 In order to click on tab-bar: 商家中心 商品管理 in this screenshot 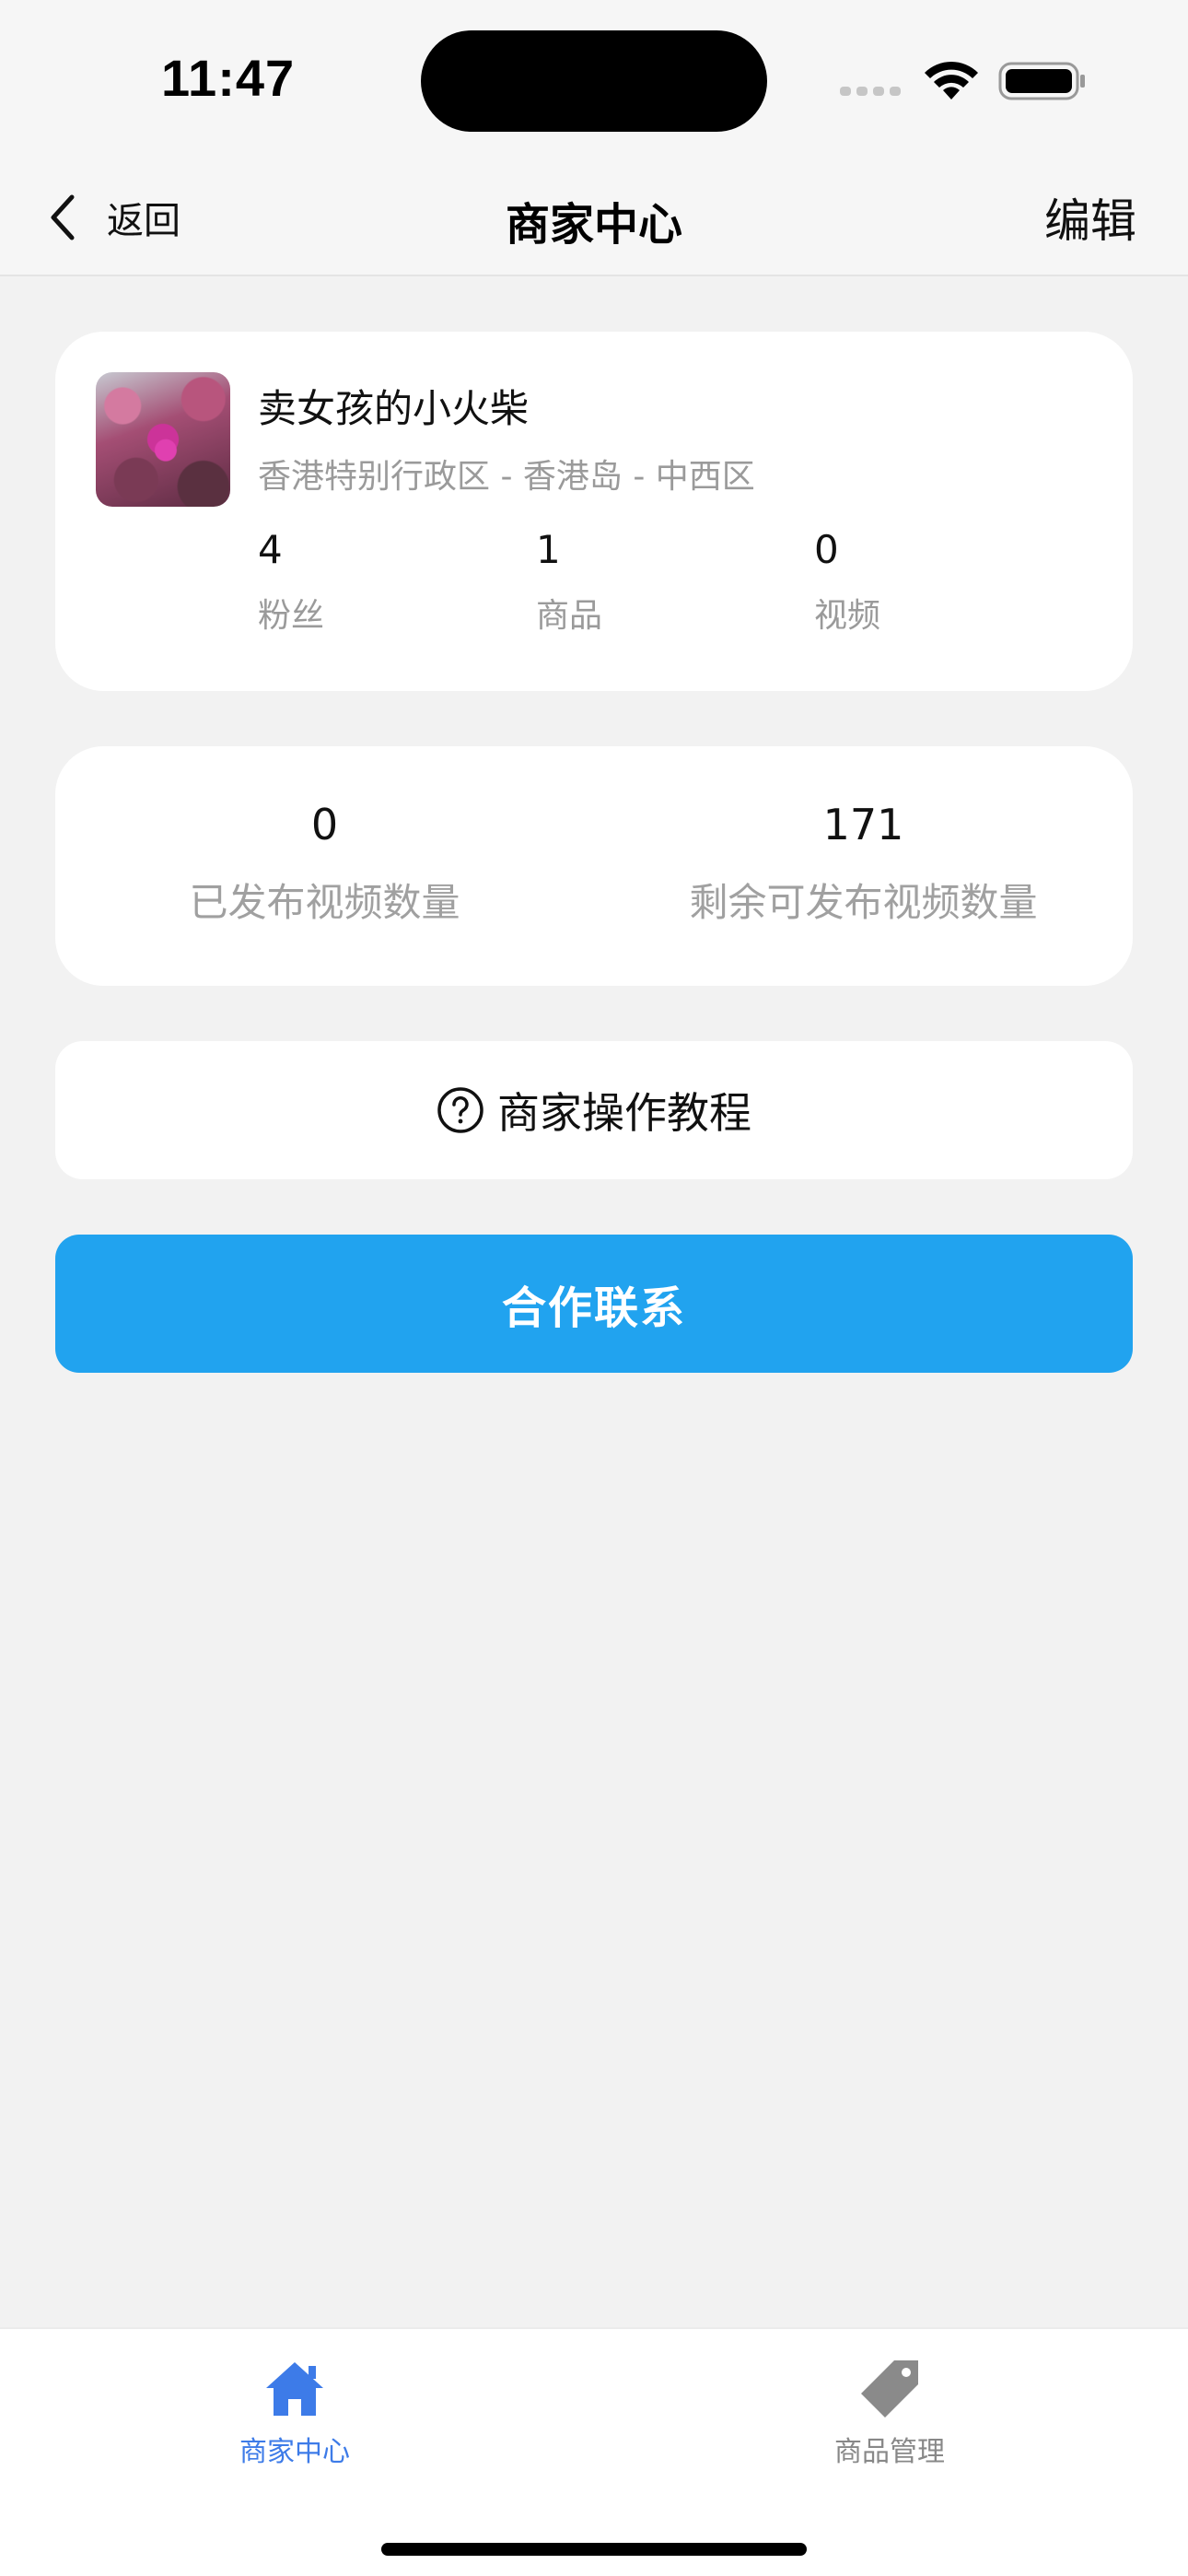, I will do `click(594, 2451)`.